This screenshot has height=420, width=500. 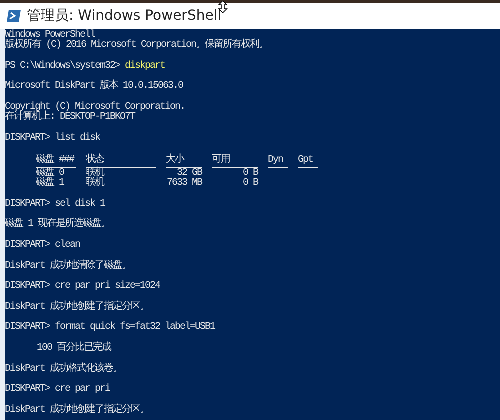 What do you see at coordinates (70, 118) in the screenshot?
I see `console-line: 在计算机上: DESKTOP-P1BKO7T` at bounding box center [70, 118].